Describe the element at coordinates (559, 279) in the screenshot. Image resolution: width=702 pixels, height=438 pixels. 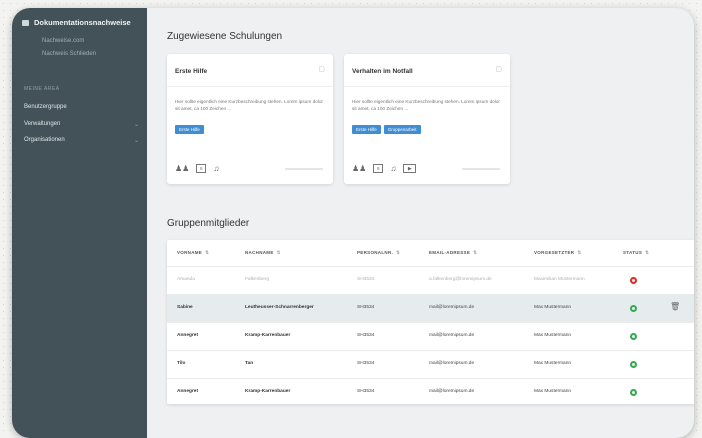
I see `cell-vorgesetzter: Maximilian Mustermann` at that location.